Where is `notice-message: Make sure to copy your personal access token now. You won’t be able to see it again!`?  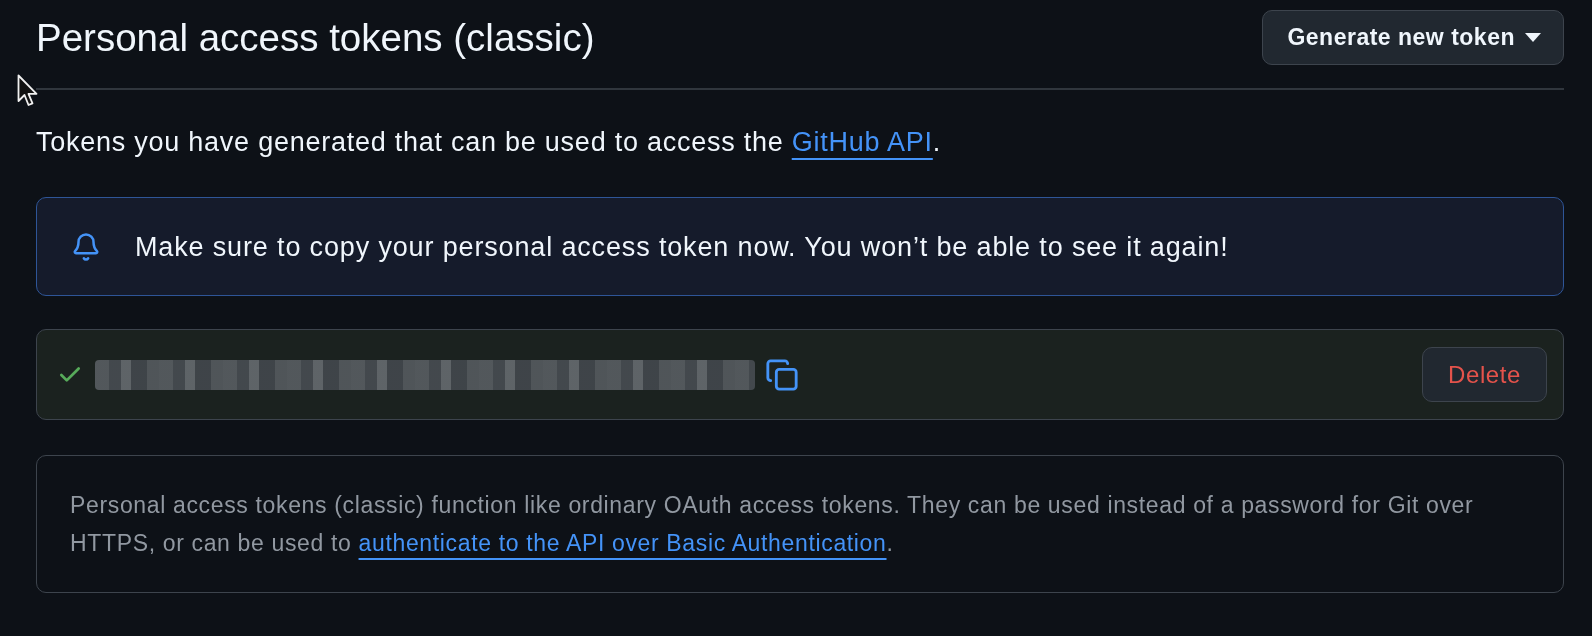
notice-message: Make sure to copy your personal access token now. You won’t be able to see it again! is located at coordinates (682, 247).